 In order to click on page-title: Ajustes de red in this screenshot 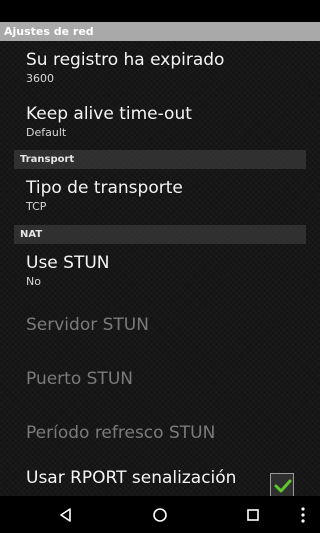, I will do `click(160, 31)`.